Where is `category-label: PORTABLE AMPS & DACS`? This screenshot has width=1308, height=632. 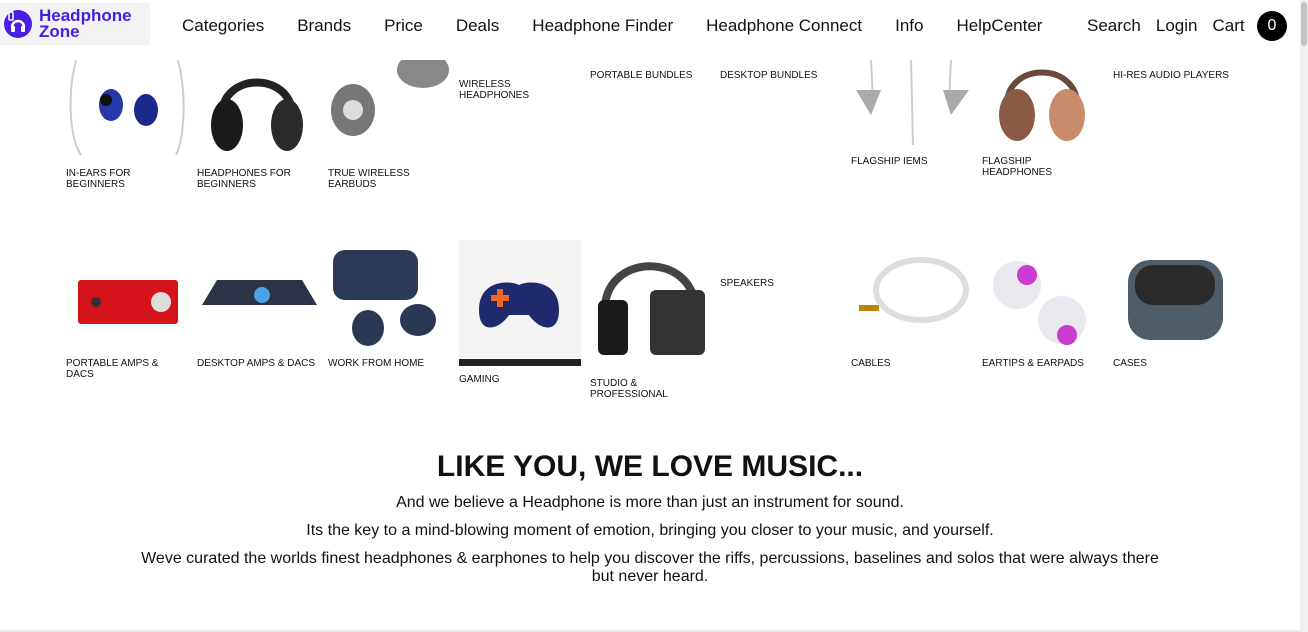
category-label: PORTABLE AMPS & DACS is located at coordinates (112, 369).